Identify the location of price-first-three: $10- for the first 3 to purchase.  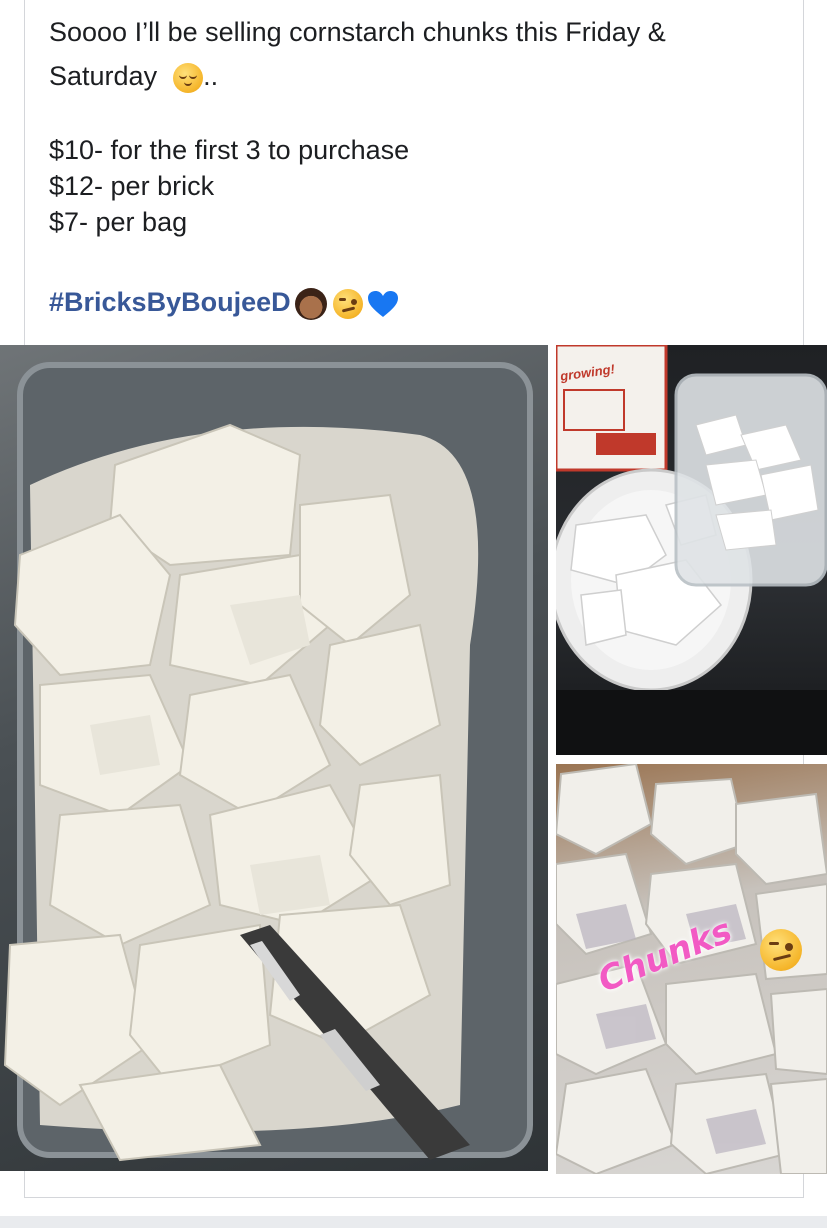
(229, 150).